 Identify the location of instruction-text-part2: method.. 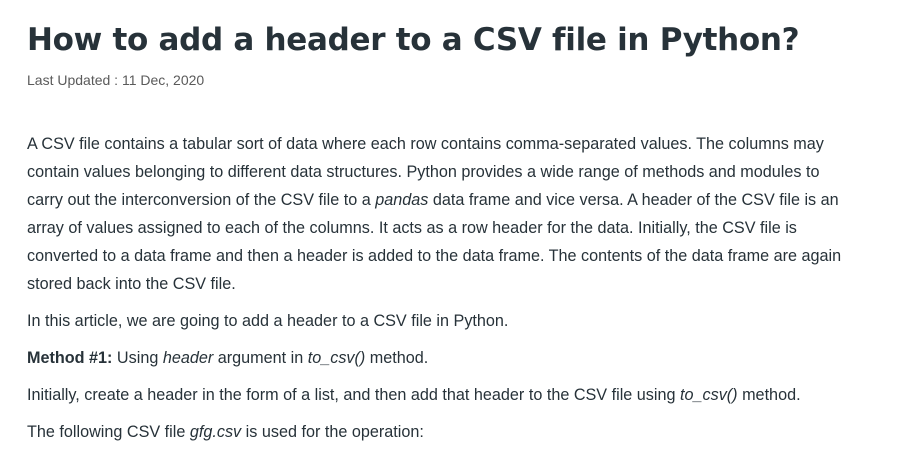
(769, 395).